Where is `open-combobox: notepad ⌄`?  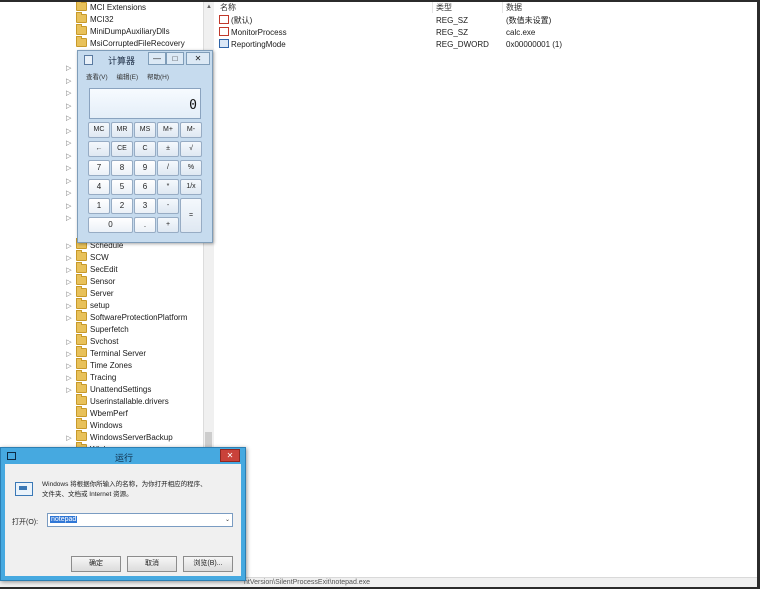 open-combobox: notepad ⌄ is located at coordinates (140, 520).